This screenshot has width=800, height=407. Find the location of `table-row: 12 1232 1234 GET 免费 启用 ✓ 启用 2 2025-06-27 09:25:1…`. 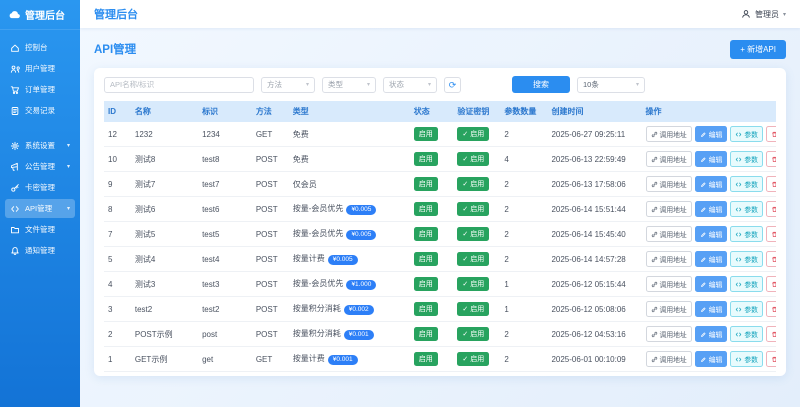

table-row: 12 1232 1234 GET 免费 启用 ✓ 启用 2 2025-06-27 09:25:1… is located at coordinates (440, 134).